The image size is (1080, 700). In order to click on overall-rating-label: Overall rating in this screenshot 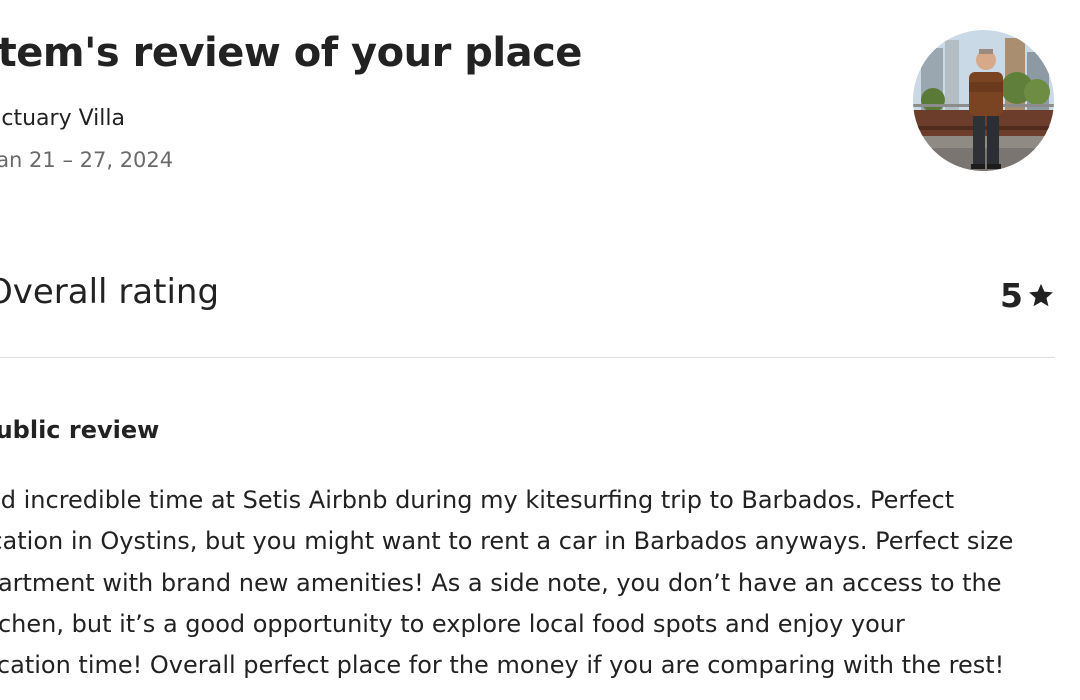, I will do `click(110, 292)`.